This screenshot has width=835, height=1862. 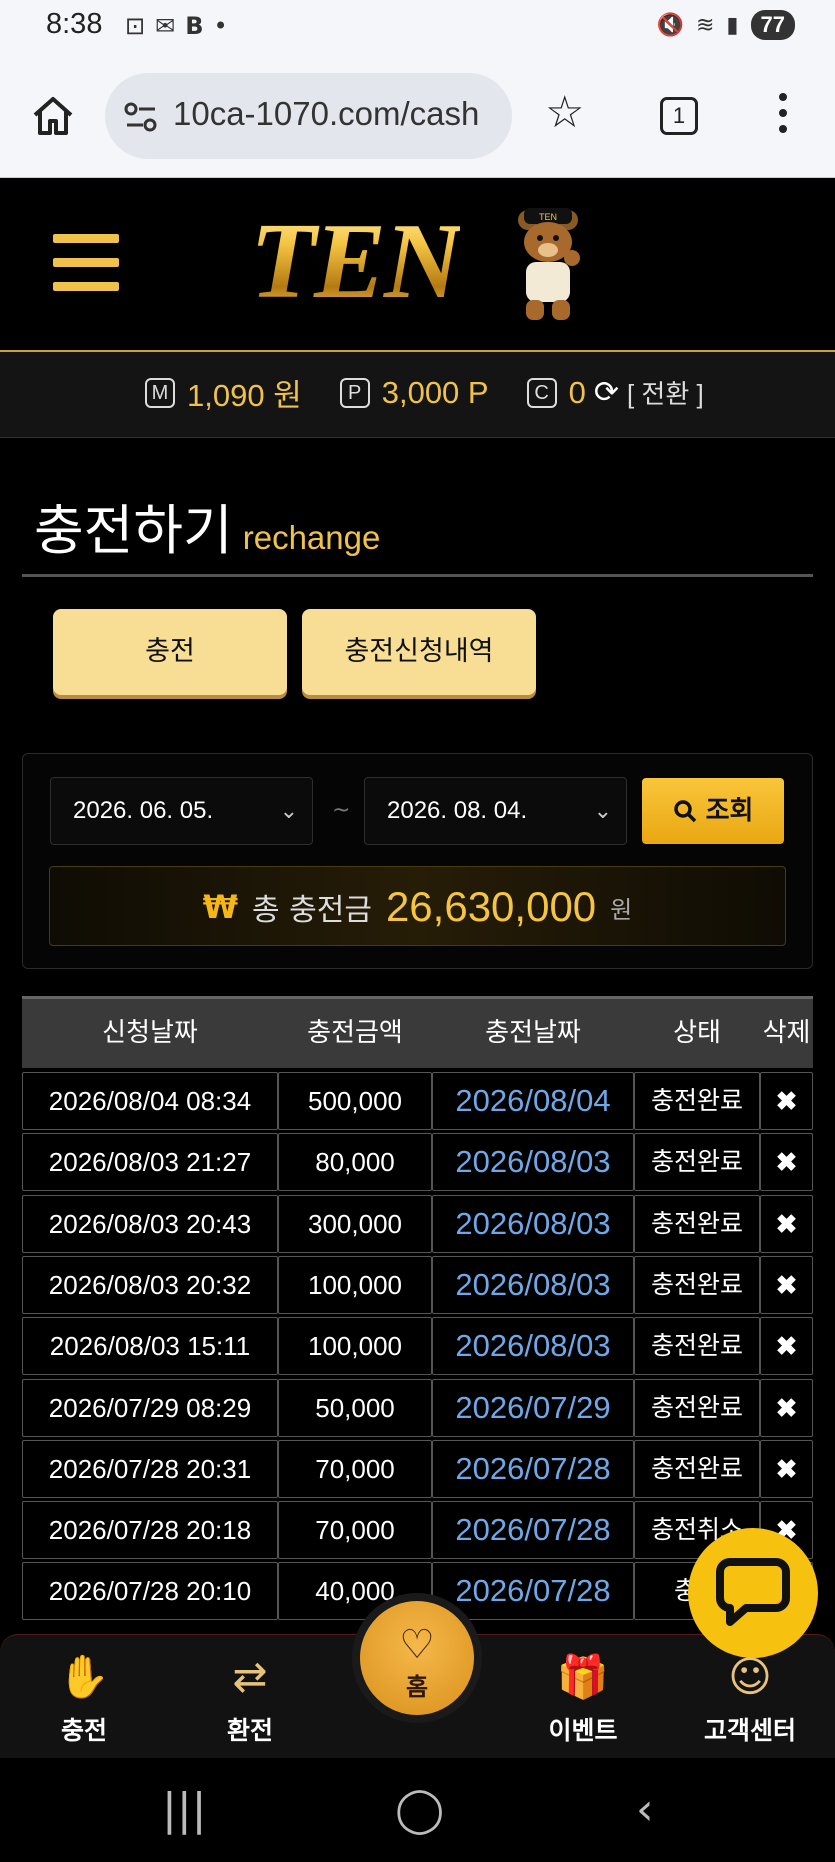 I want to click on table-row: 2026/07/28 20:31 70,000 2026/07/28 충전완료 ✖, so click(x=417, y=1470).